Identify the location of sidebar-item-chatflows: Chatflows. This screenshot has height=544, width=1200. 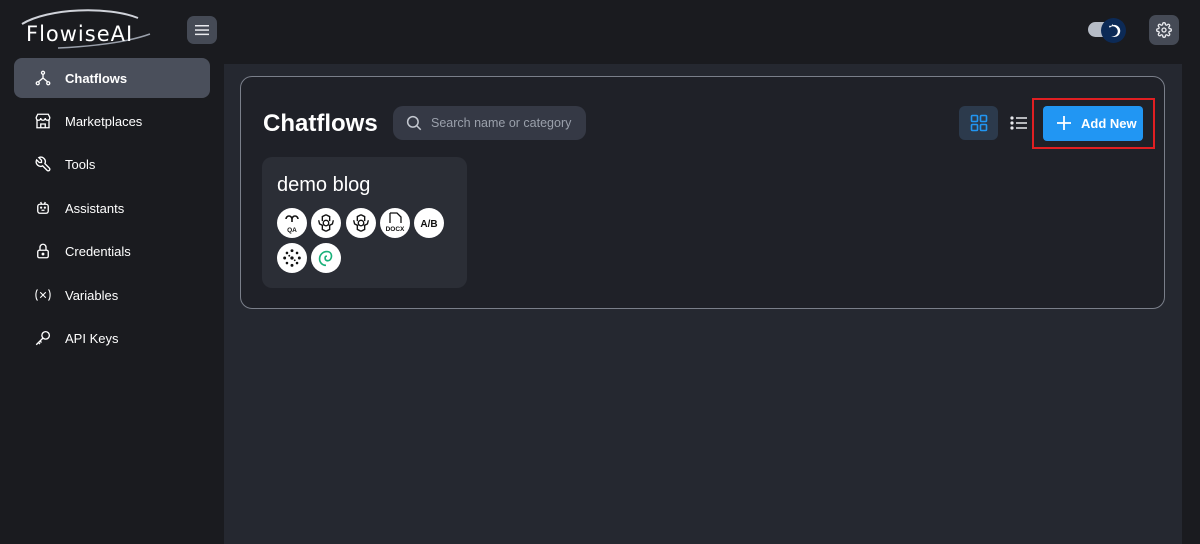
(112, 78).